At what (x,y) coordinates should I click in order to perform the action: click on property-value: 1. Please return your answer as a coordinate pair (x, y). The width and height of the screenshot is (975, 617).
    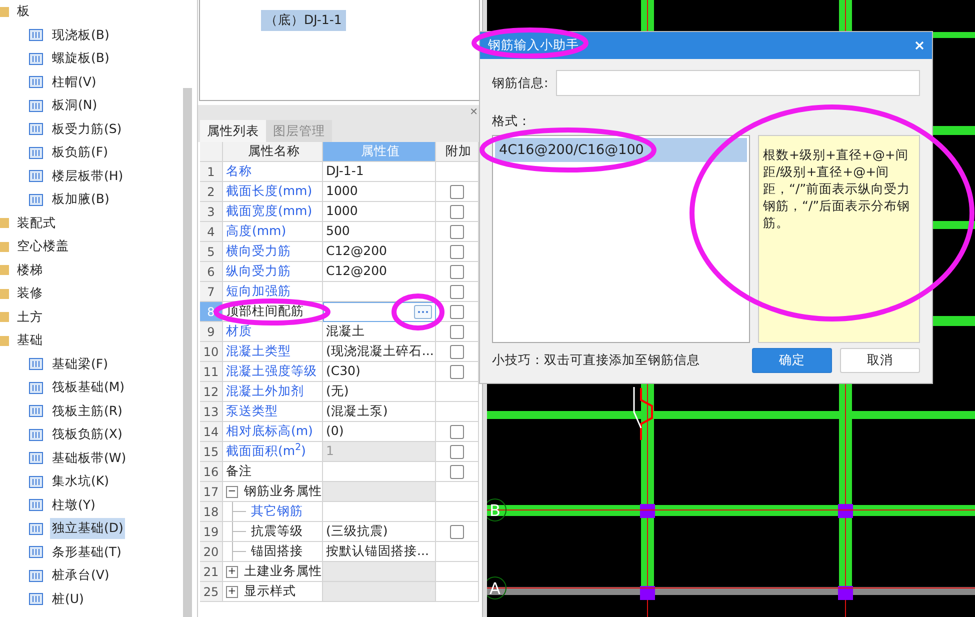
    Looking at the image, I should click on (330, 451).